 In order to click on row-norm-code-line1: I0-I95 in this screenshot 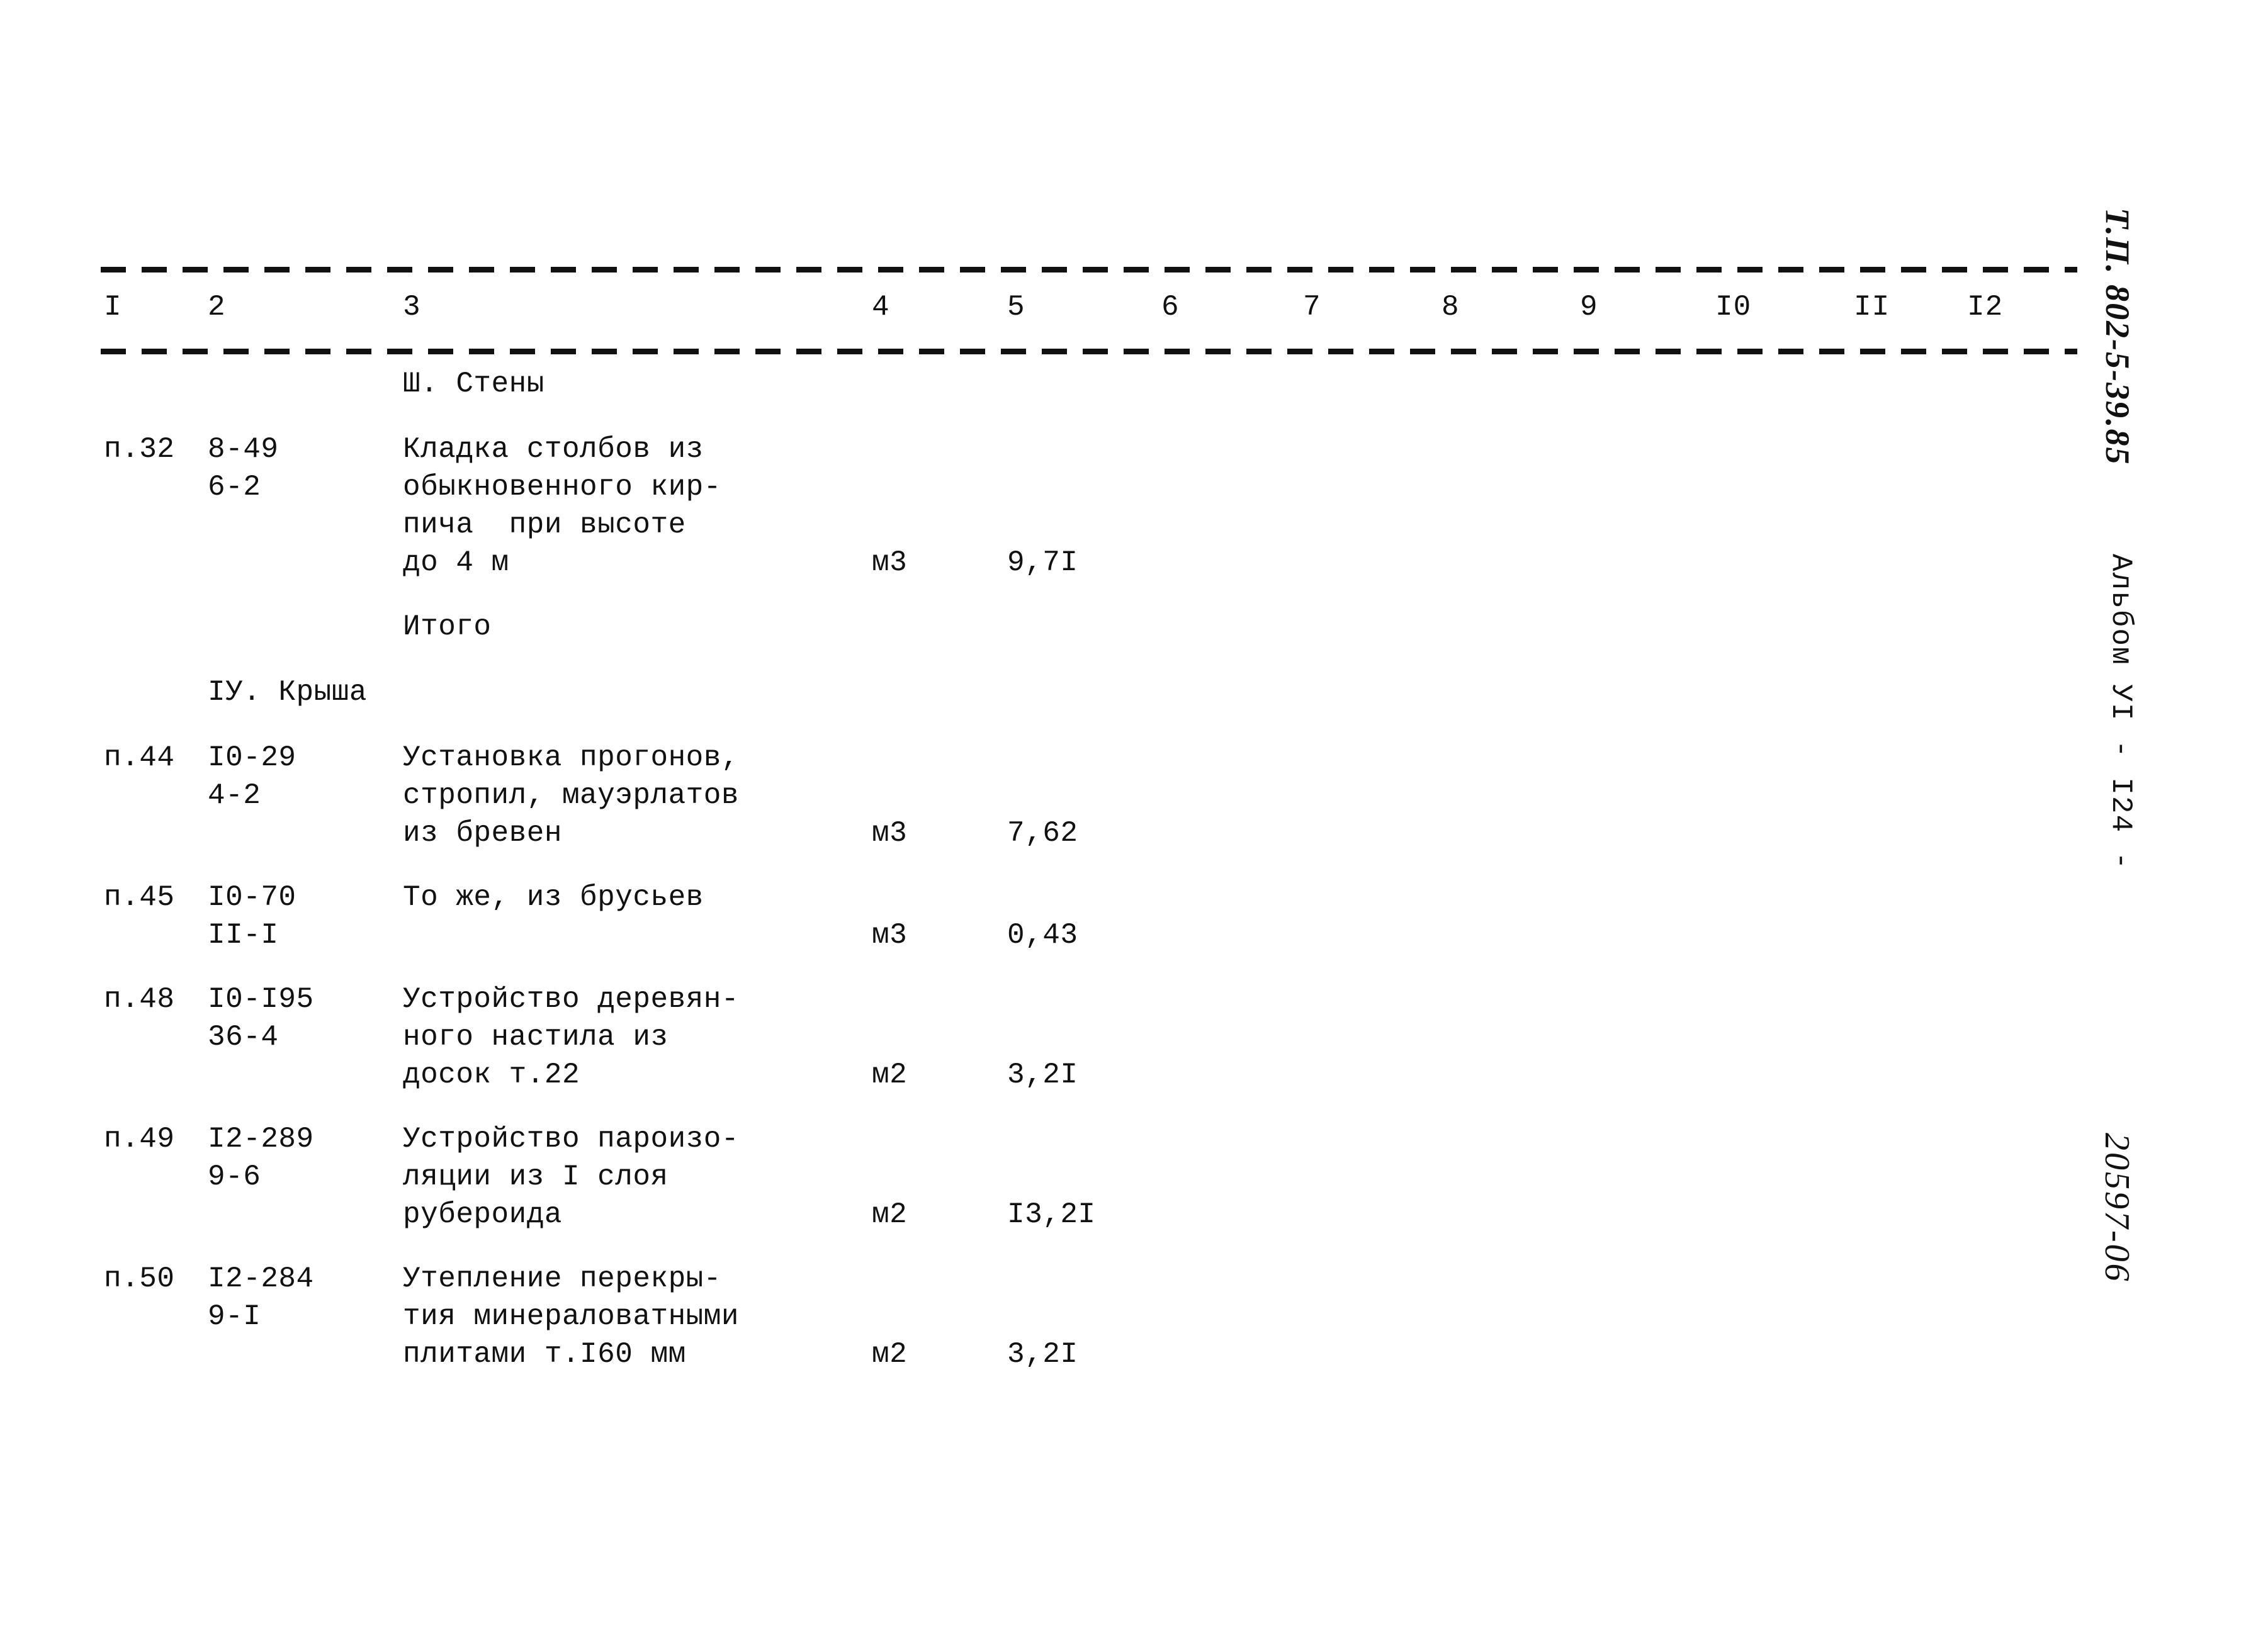, I will do `click(261, 999)`.